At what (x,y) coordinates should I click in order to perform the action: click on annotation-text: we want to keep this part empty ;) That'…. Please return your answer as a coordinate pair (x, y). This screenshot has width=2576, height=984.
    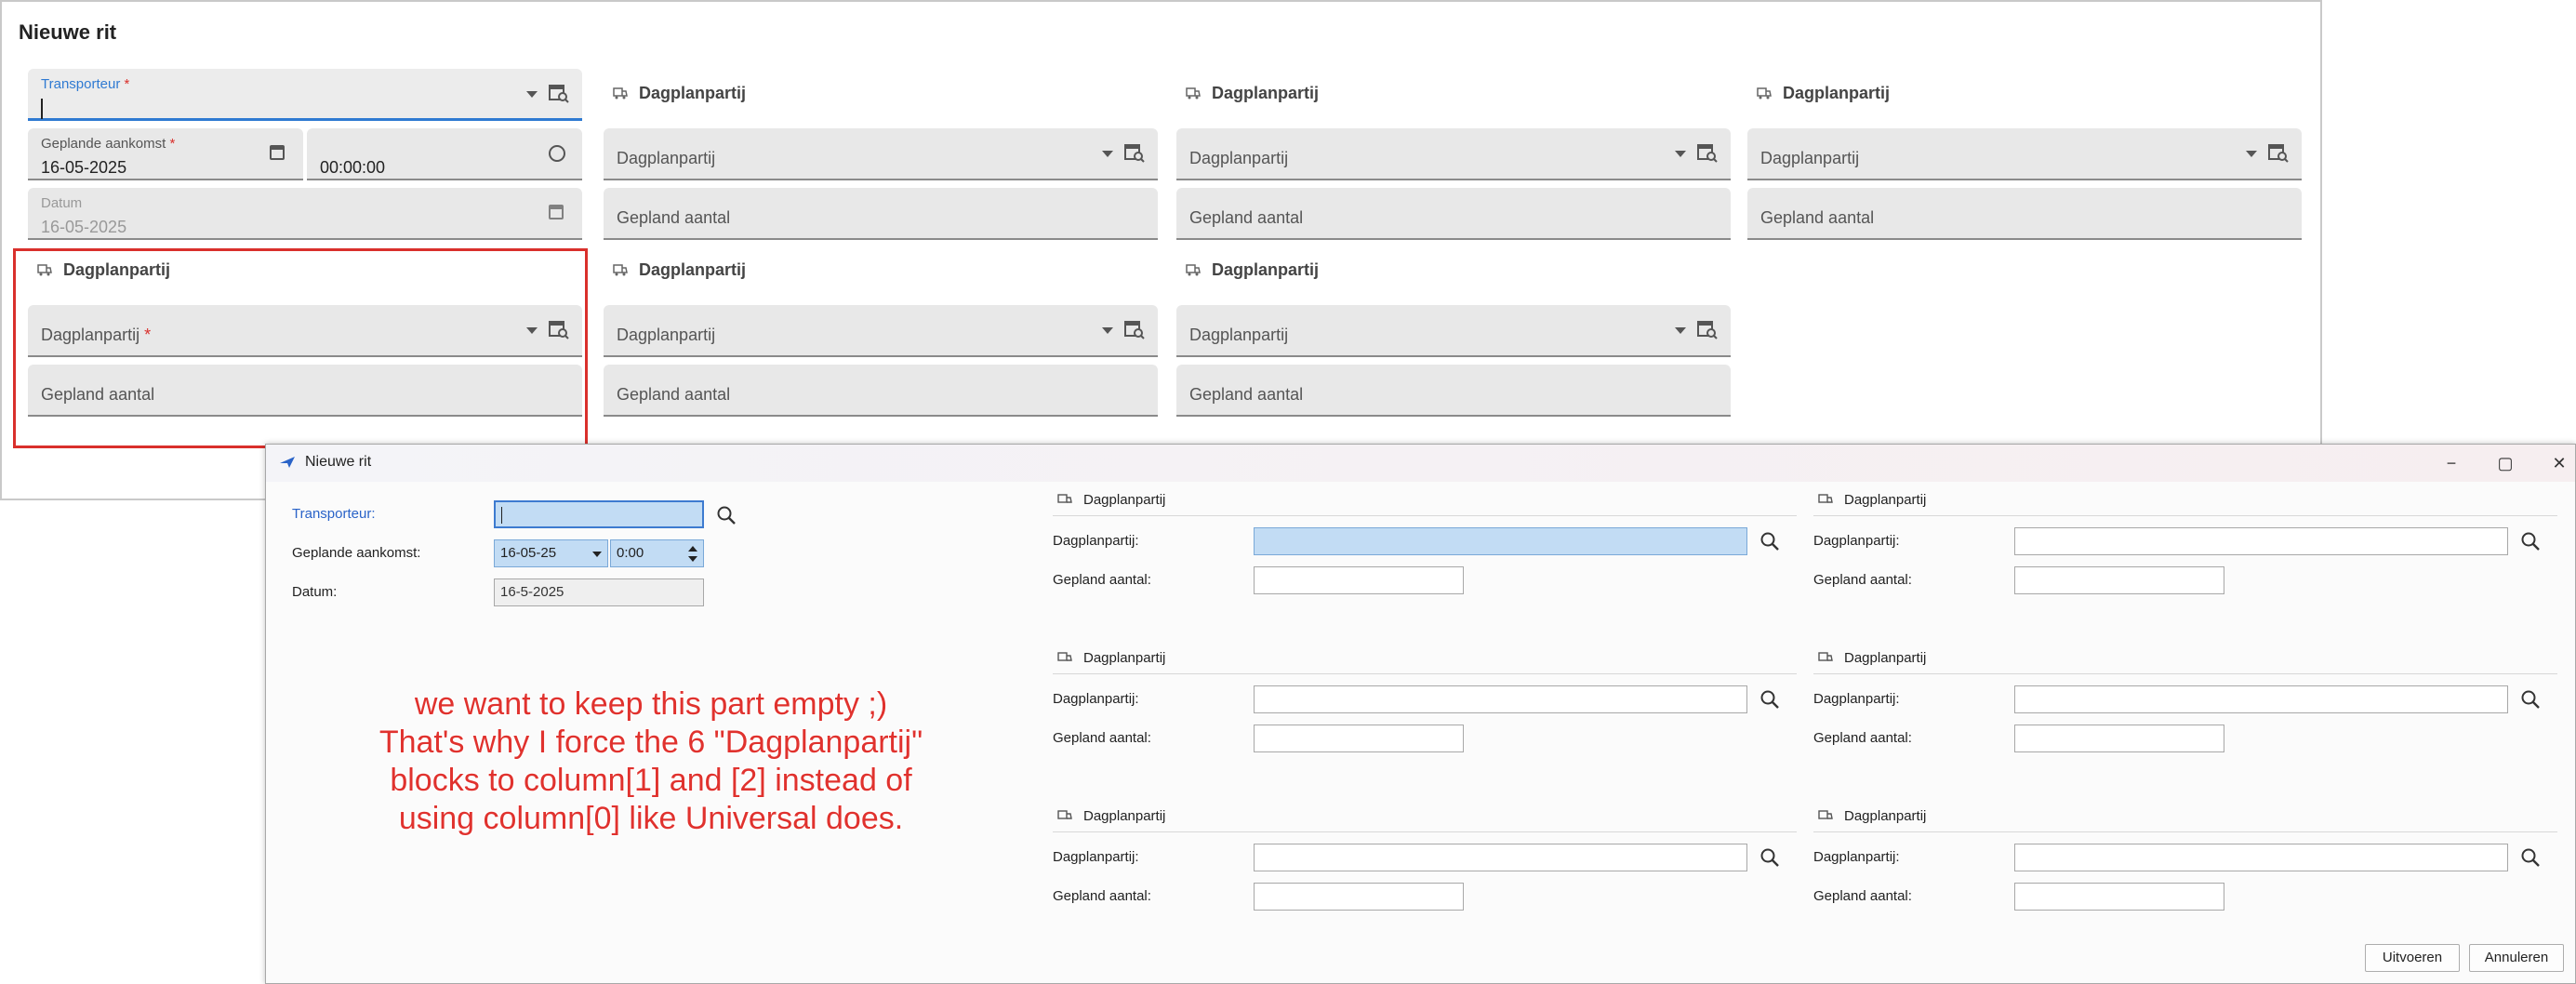
    Looking at the image, I should click on (651, 761).